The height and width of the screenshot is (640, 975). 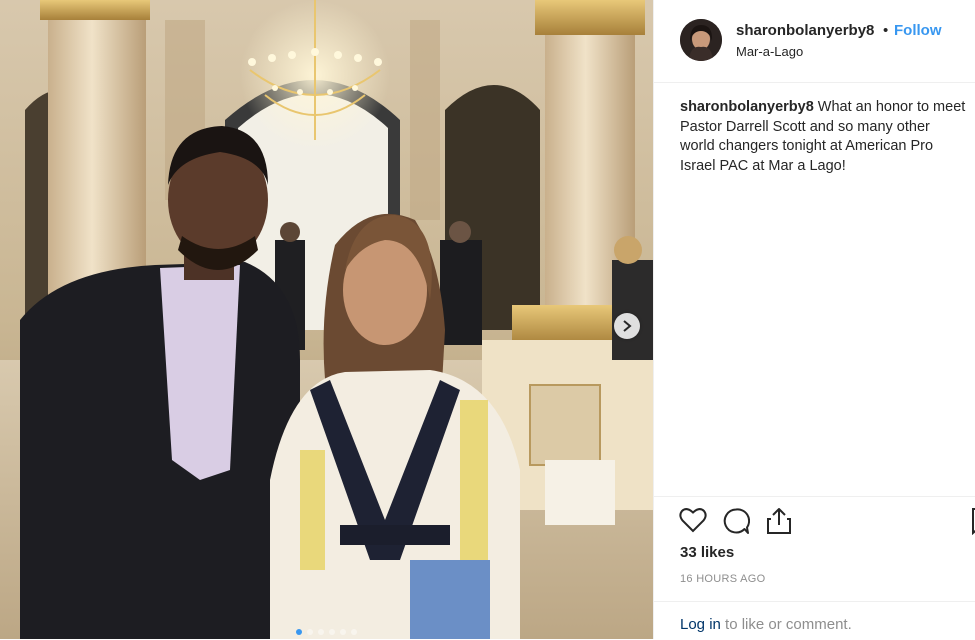 I want to click on carousel-indicator, so click(x=326, y=632).